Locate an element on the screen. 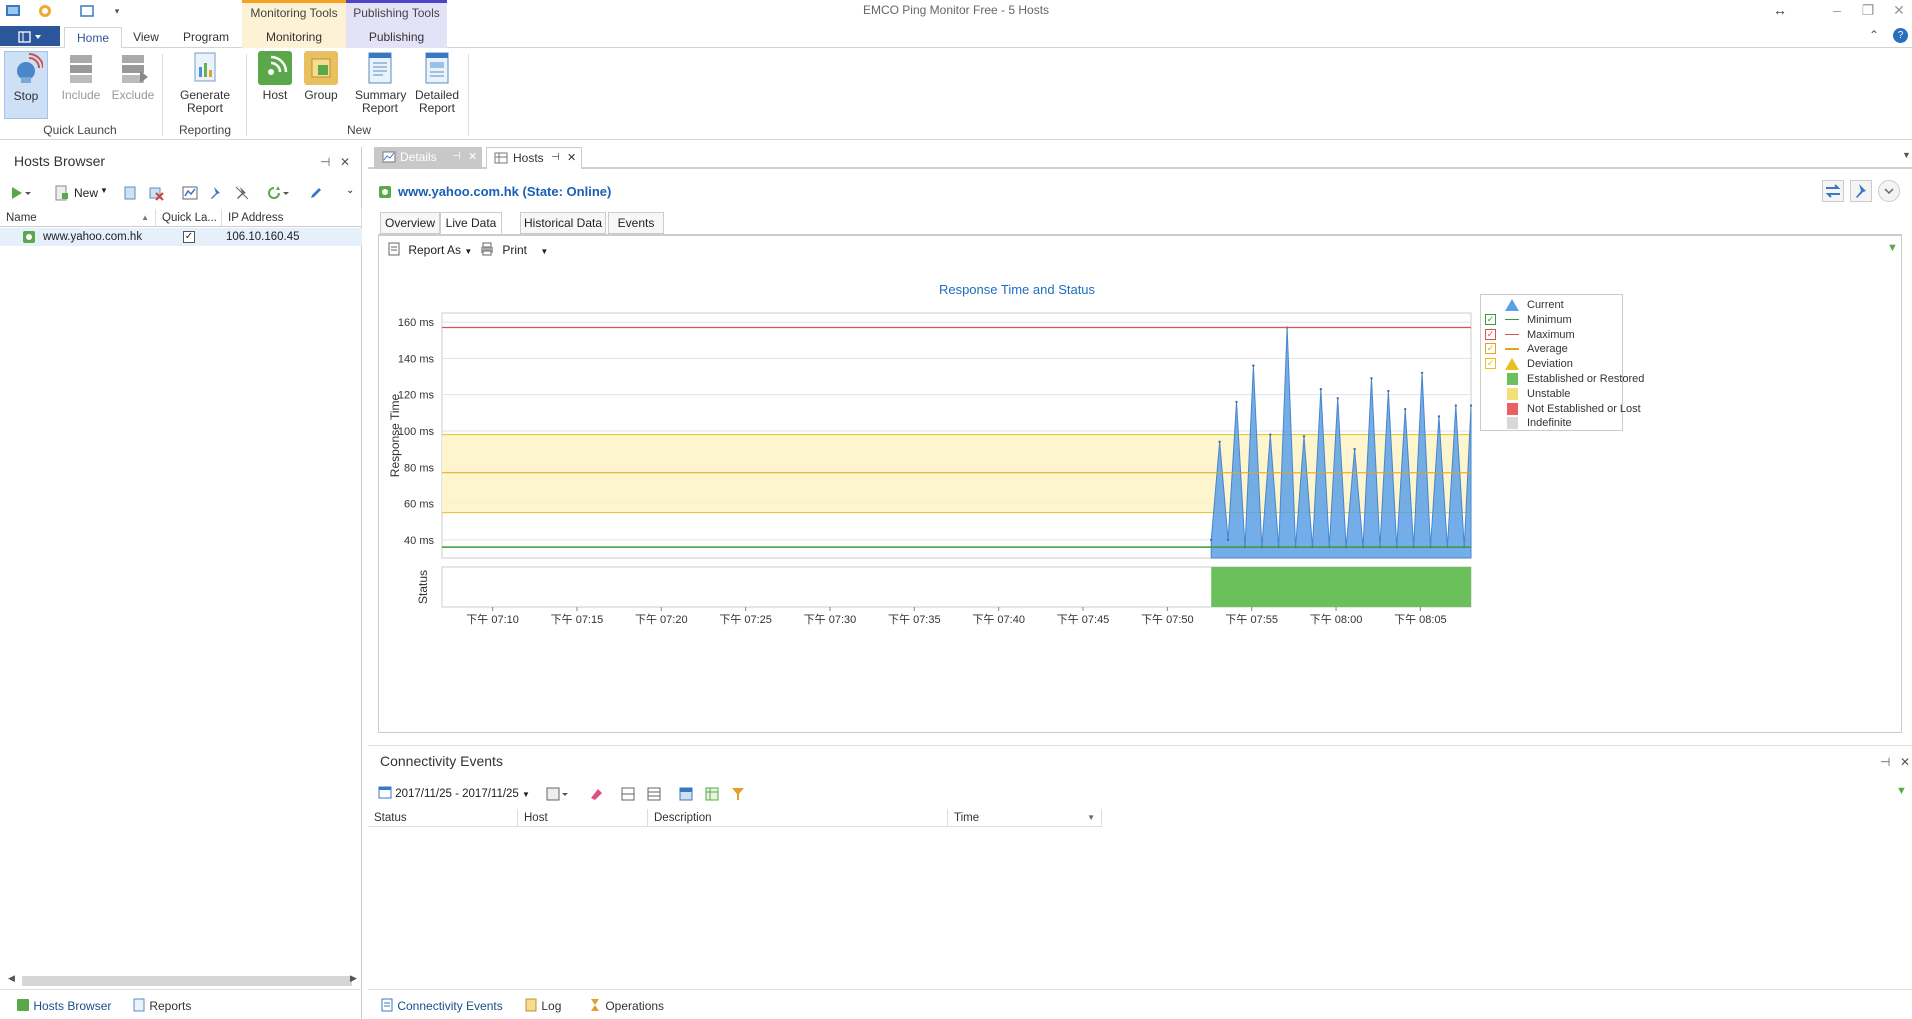 The height and width of the screenshot is (1019, 1912). events-pin-icon: ⊣ is located at coordinates (1885, 762).